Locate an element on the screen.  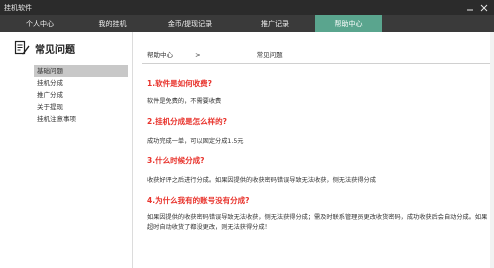
faq-document-icon is located at coordinates (22, 47).